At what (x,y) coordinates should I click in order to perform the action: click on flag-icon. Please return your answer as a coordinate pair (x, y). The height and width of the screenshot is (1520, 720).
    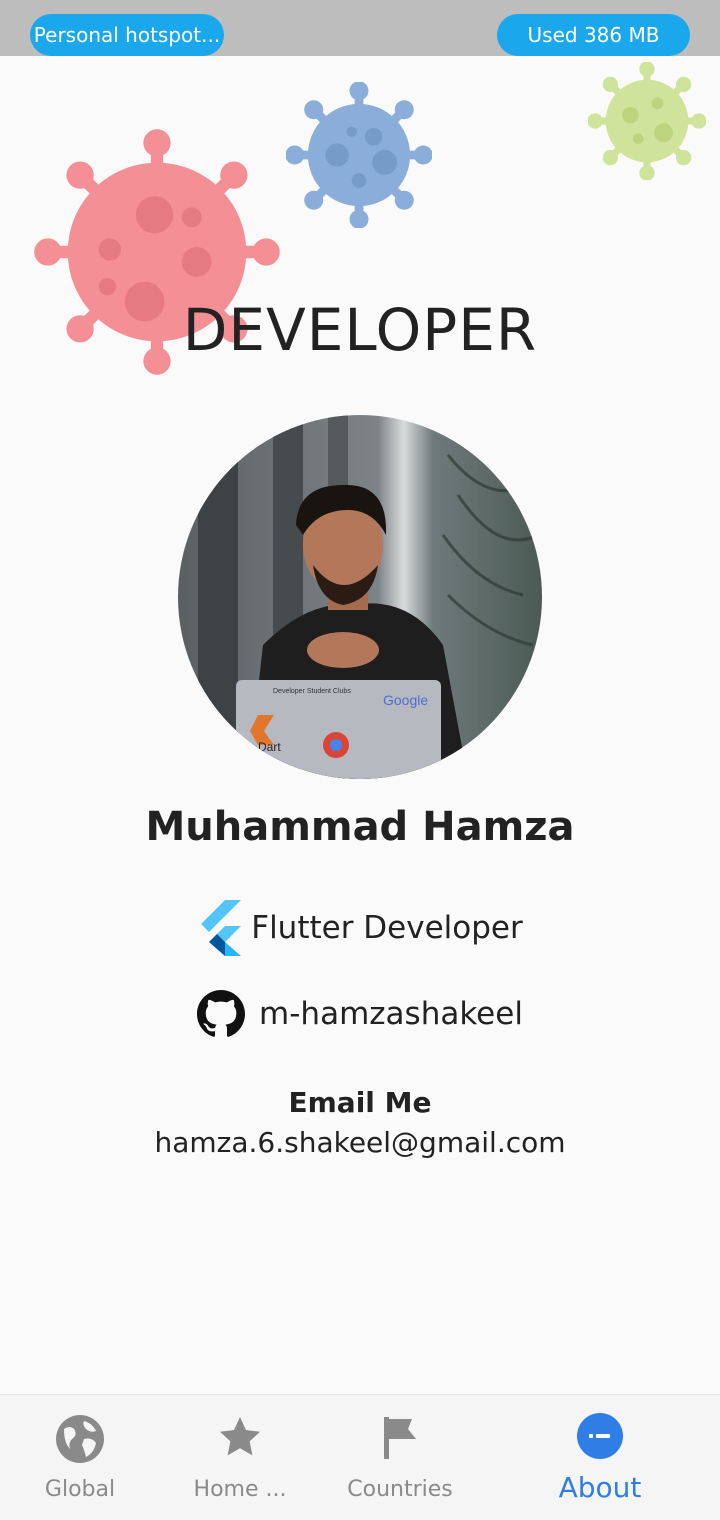
    Looking at the image, I should click on (400, 1438).